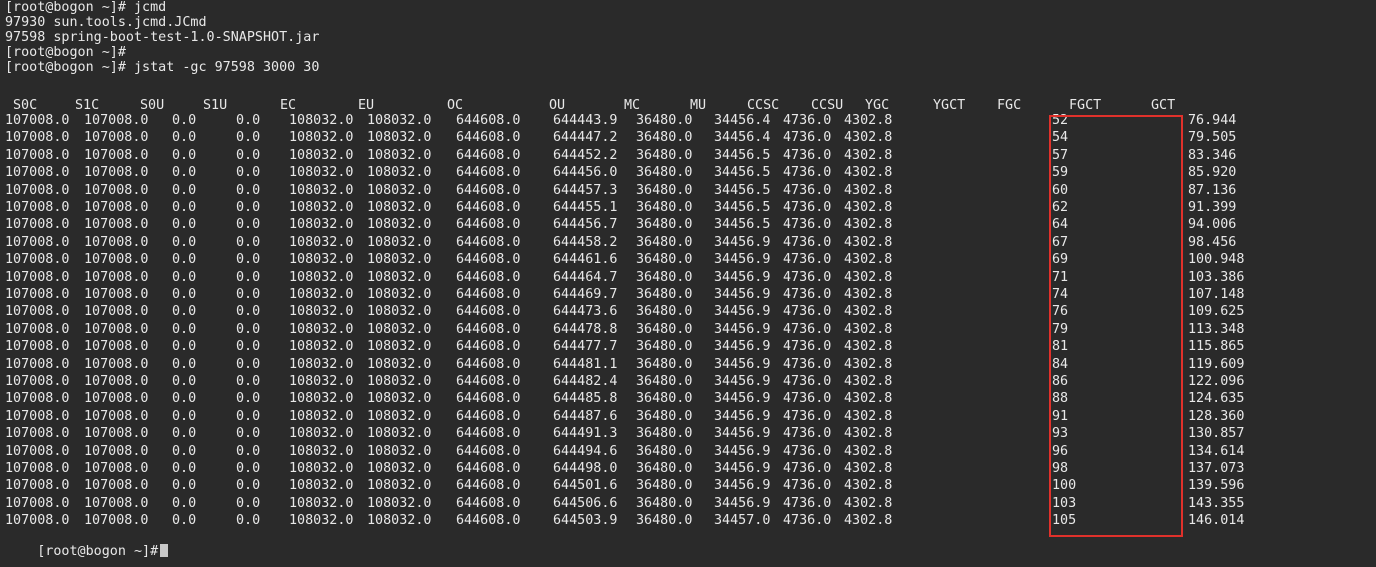  I want to click on jstat-cell-fgc: 67, so click(1060, 242).